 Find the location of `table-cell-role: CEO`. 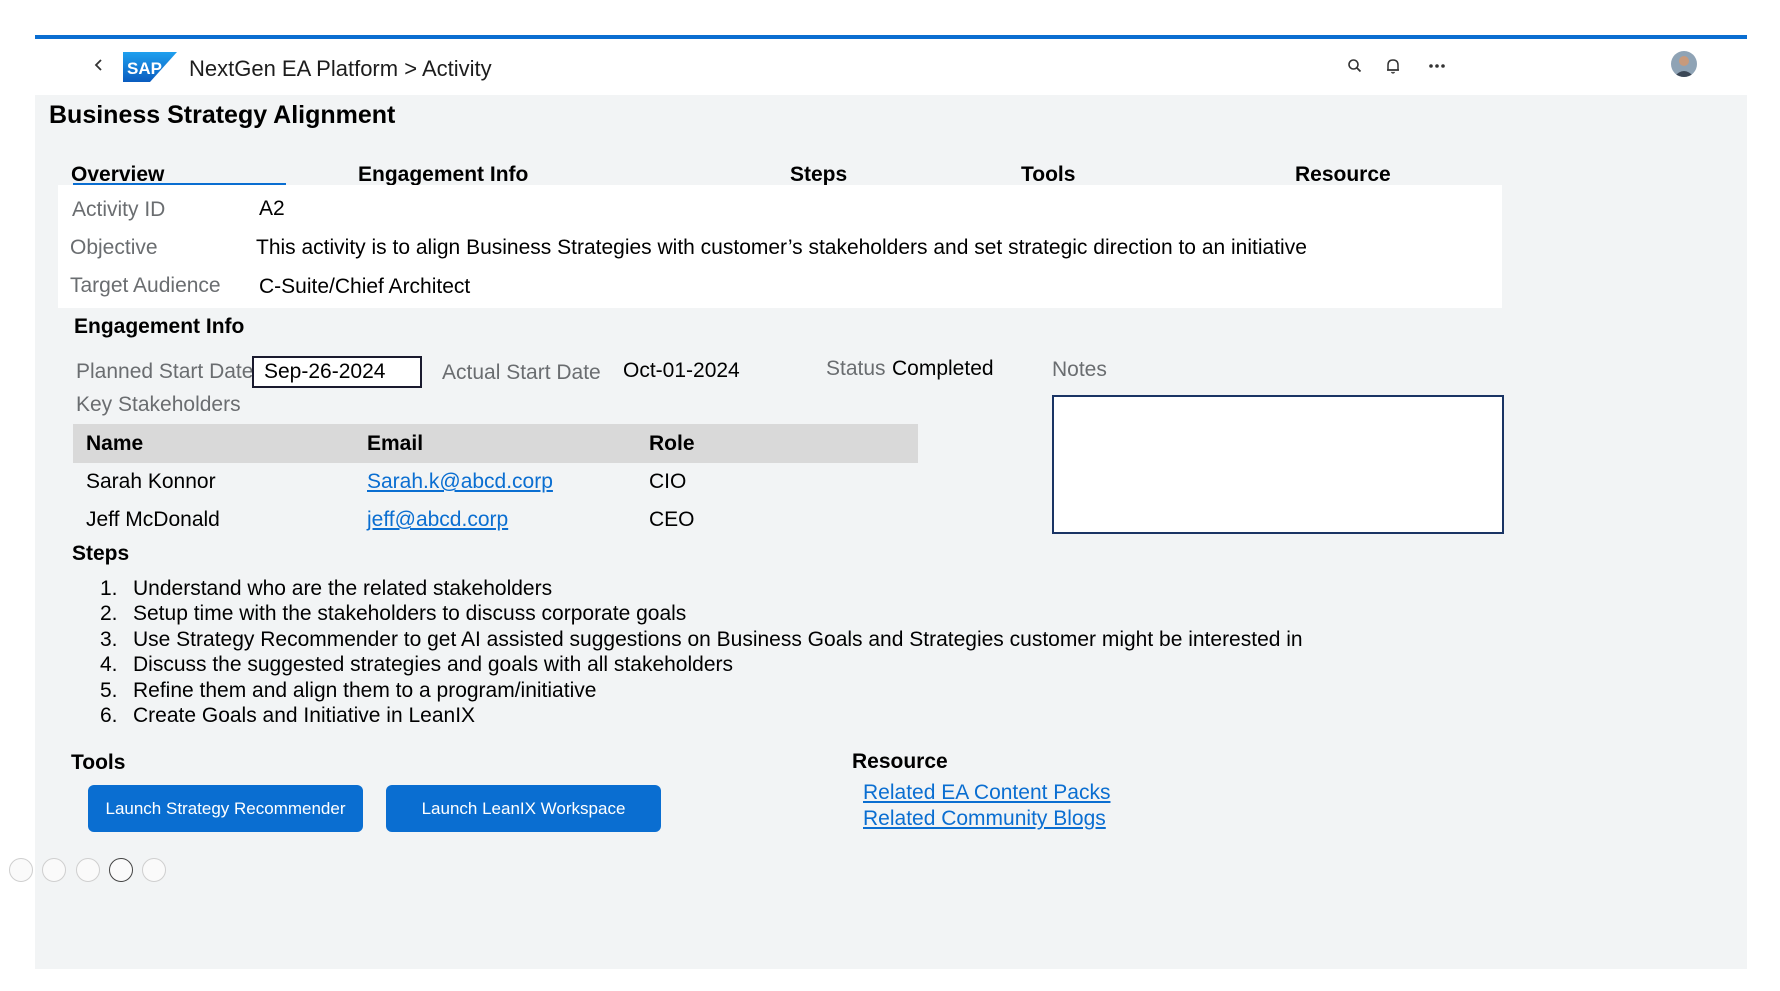

table-cell-role: CEO is located at coordinates (672, 519).